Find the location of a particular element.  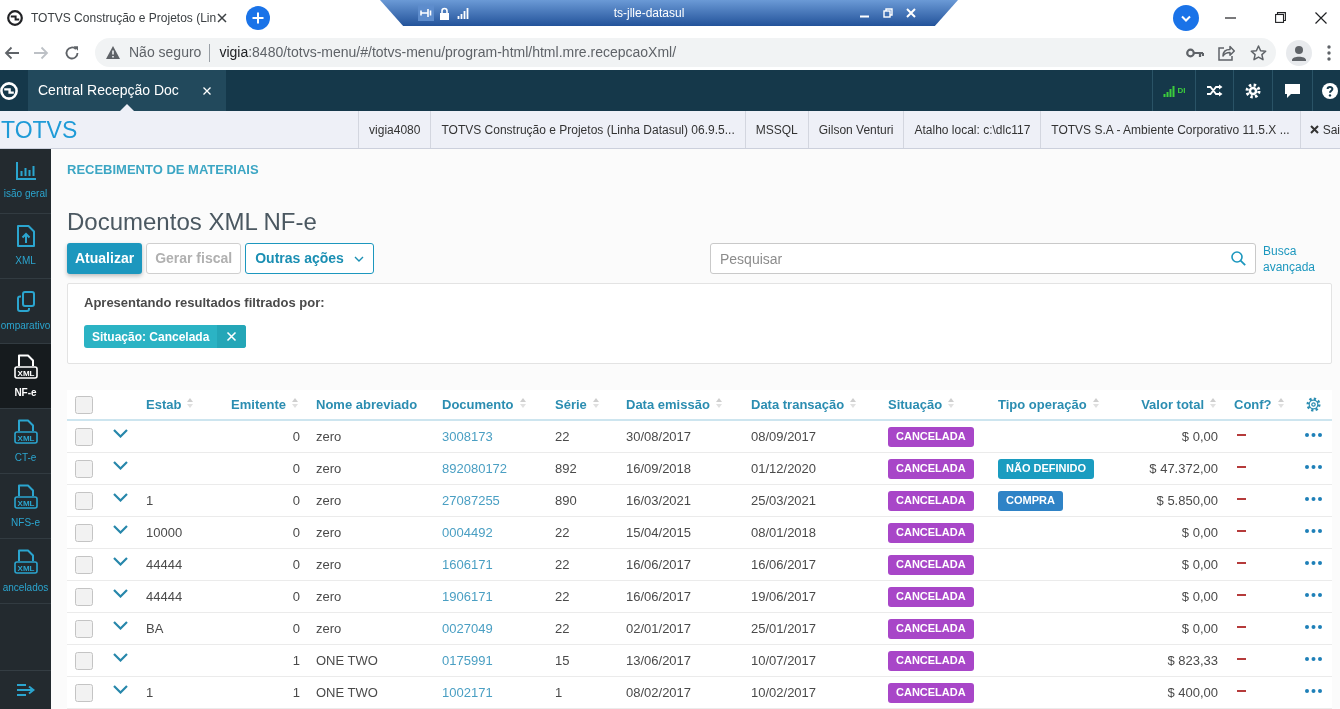

document-link: 3008173 is located at coordinates (467, 436).